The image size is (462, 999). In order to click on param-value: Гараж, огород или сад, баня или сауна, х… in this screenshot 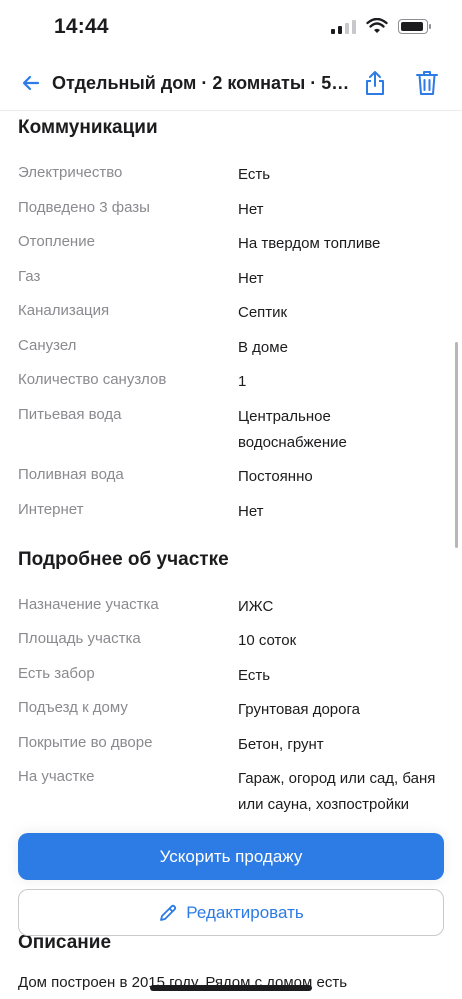, I will do `click(343, 792)`.